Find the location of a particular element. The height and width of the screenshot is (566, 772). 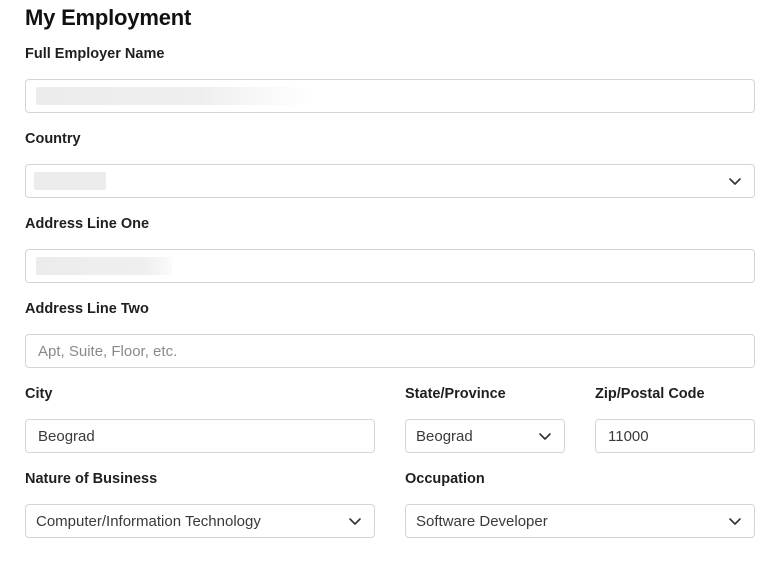

state-value: Beograd is located at coordinates (444, 436).